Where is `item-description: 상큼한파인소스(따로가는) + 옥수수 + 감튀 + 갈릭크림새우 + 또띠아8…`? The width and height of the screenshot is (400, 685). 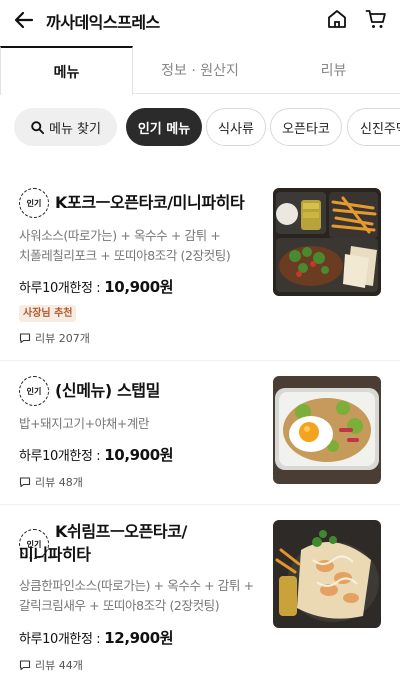 item-description: 상큼한파인소스(따로가는) + 옥수수 + 감튀 + 갈릭크림새우 + 또띠아8… is located at coordinates (141, 596).